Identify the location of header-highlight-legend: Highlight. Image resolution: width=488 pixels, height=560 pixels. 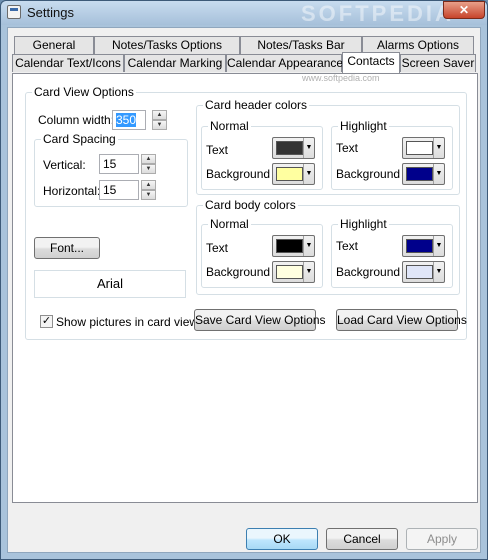
(363, 126).